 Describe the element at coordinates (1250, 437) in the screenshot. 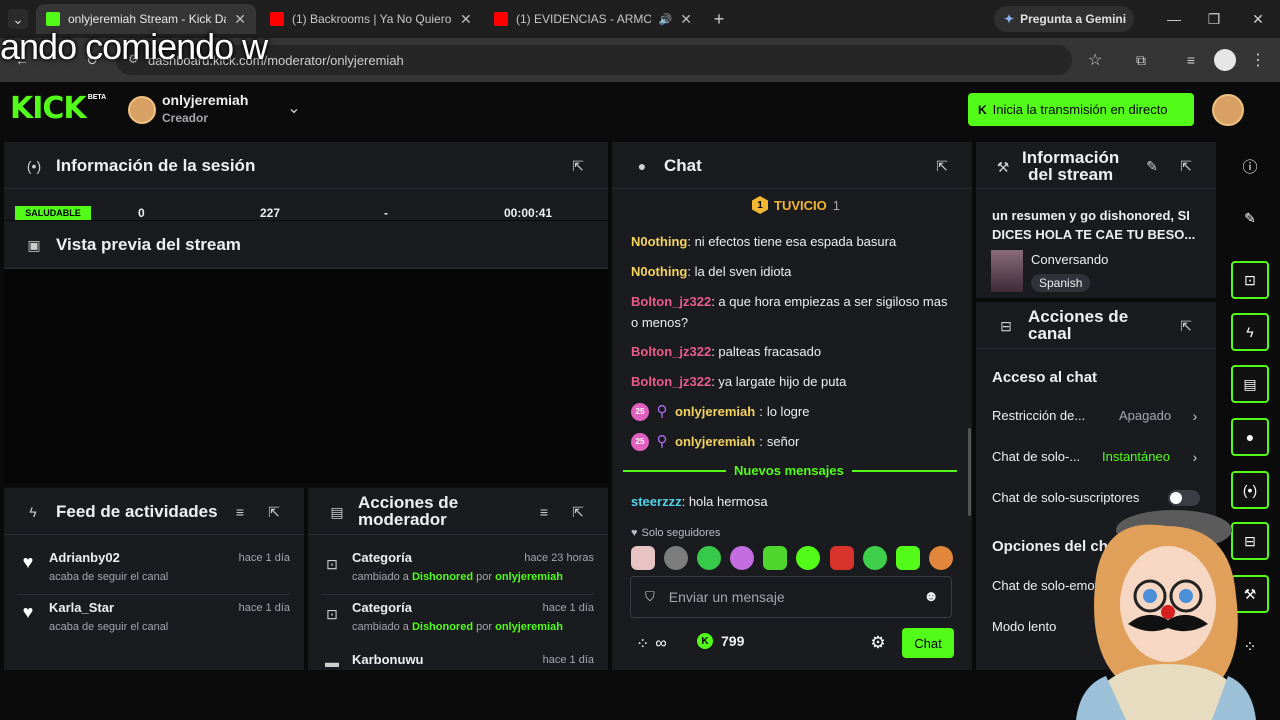

I see `rail-chat-icon: ●` at that location.